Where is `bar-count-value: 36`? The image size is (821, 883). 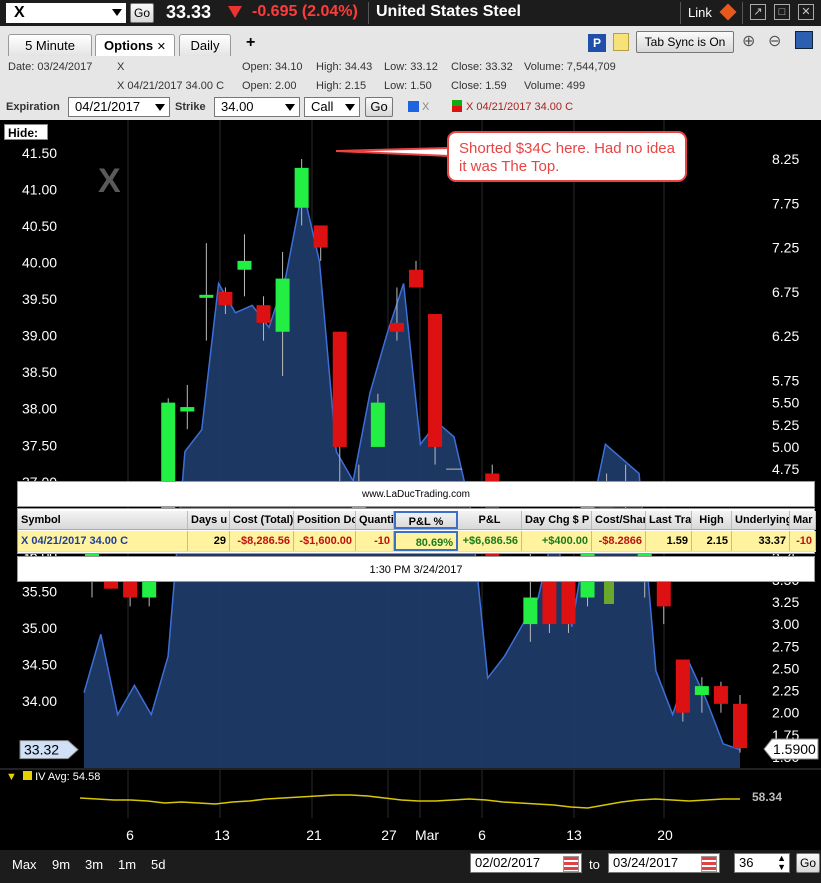
bar-count-value: 36 is located at coordinates (746, 862).